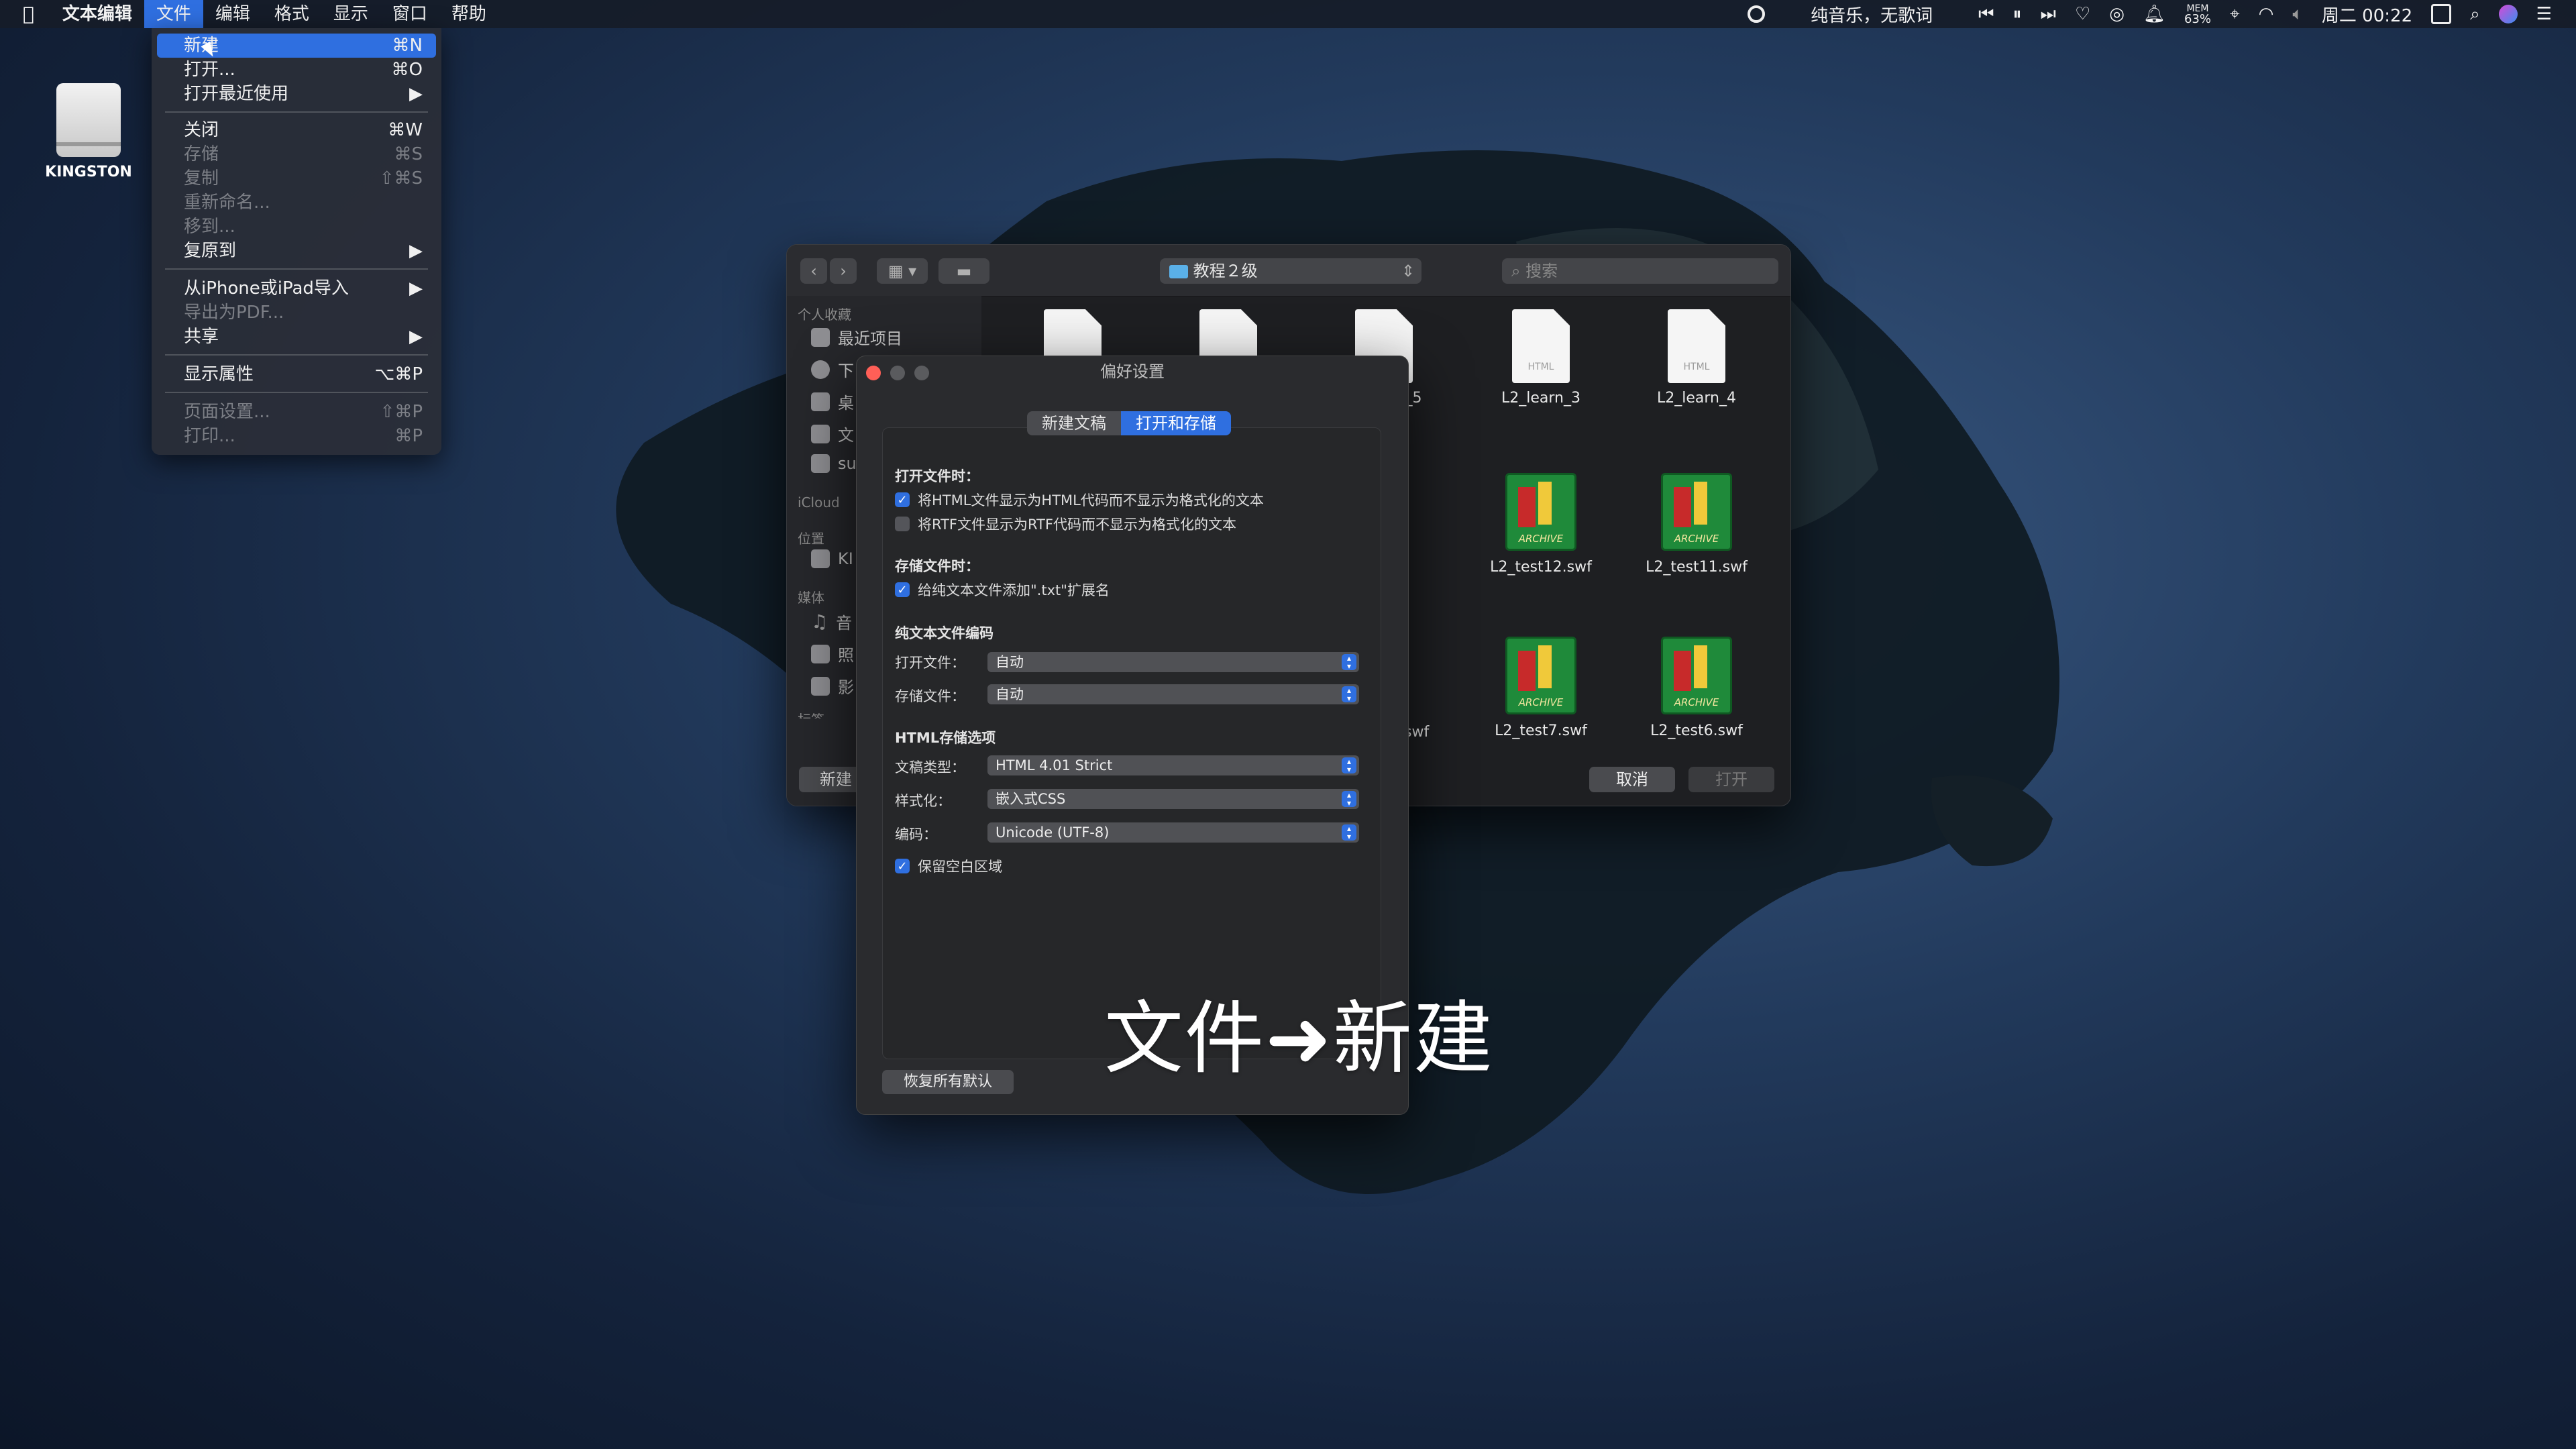 The image size is (2576, 1449). Describe the element at coordinates (1872, 14) in the screenshot. I see `now-playing-text: 纯音乐，无歌词` at that location.